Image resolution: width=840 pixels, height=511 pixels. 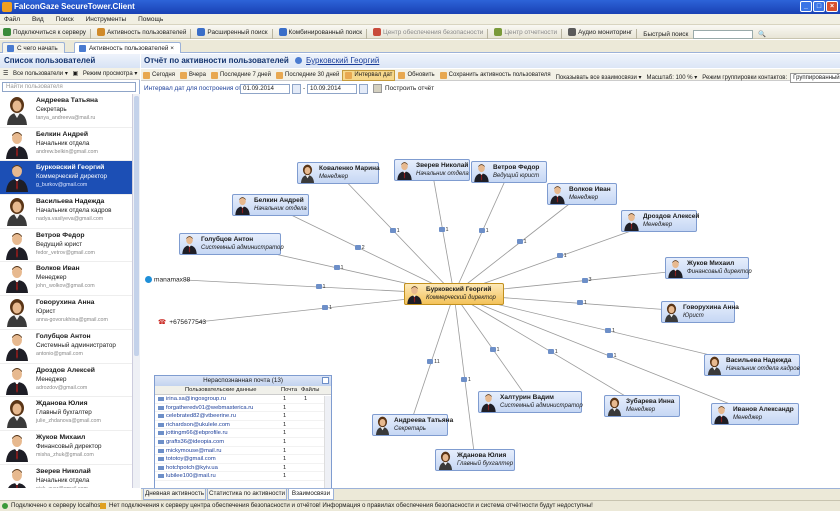 What do you see at coordinates (600, 32) in the screenshot?
I see `audio-monitoring-button: Аудио мониторинг` at bounding box center [600, 32].